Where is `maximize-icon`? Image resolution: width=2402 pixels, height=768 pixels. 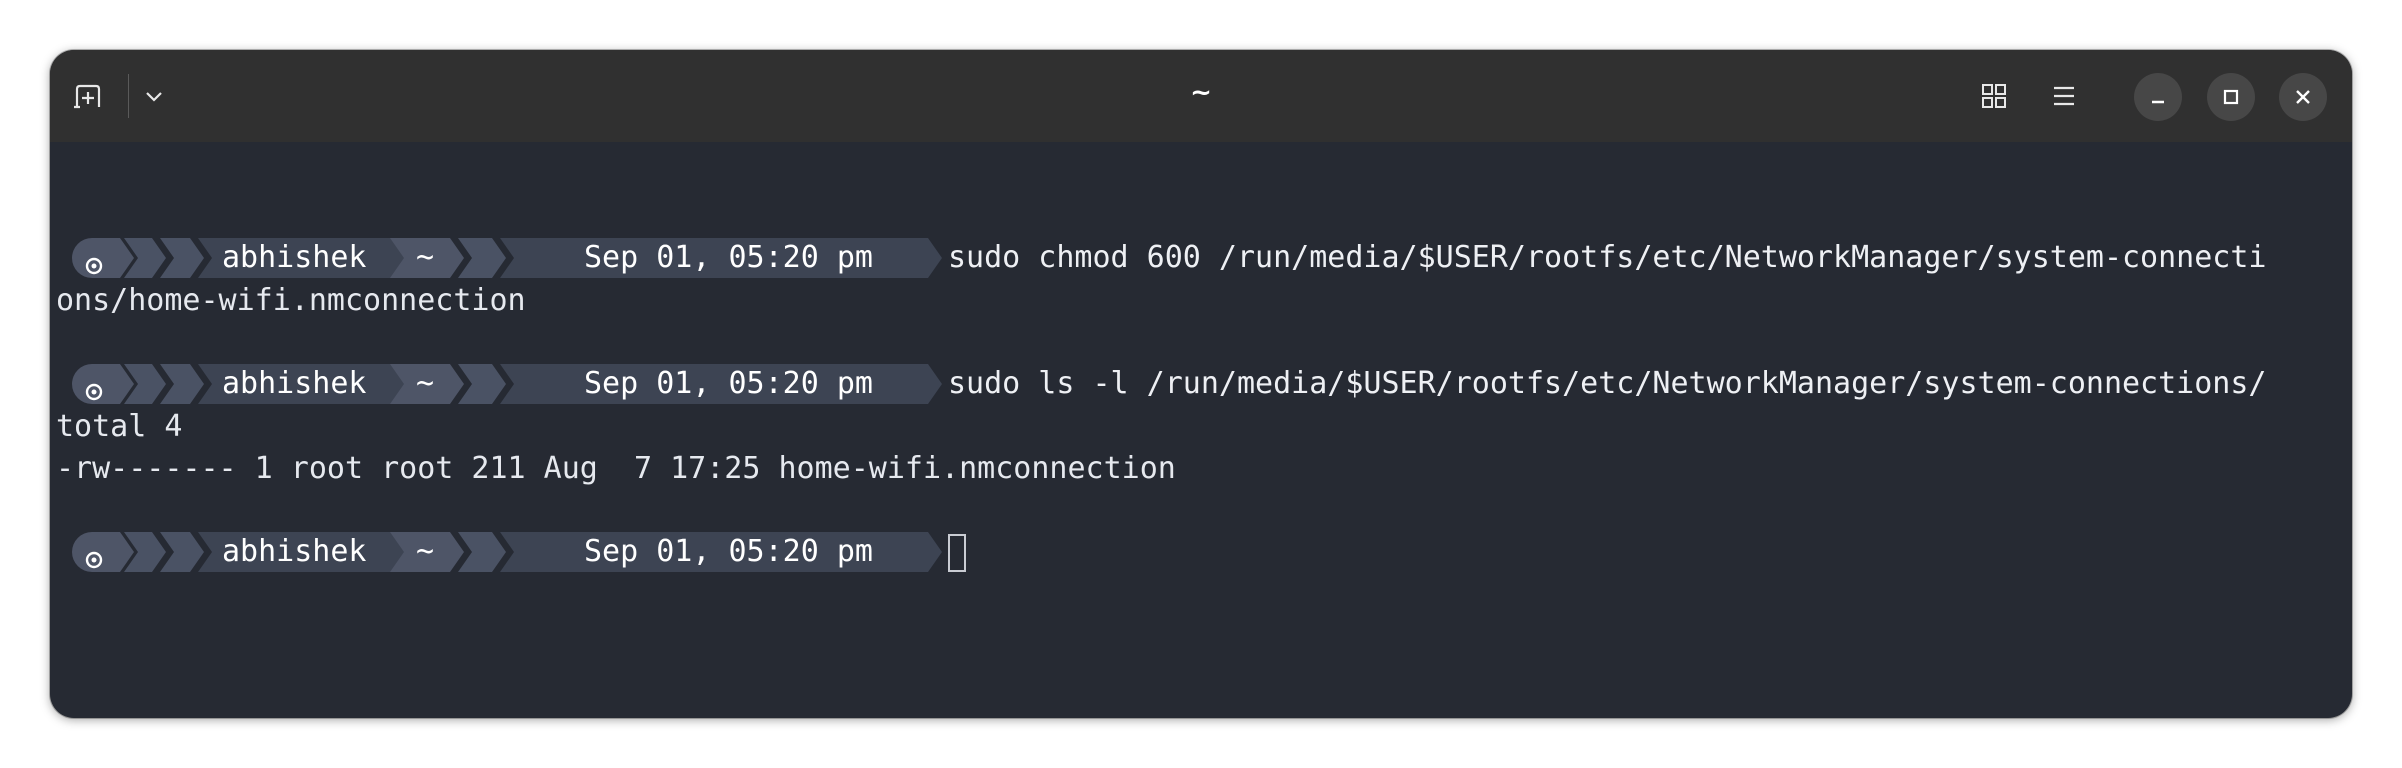
maximize-icon is located at coordinates (2231, 97).